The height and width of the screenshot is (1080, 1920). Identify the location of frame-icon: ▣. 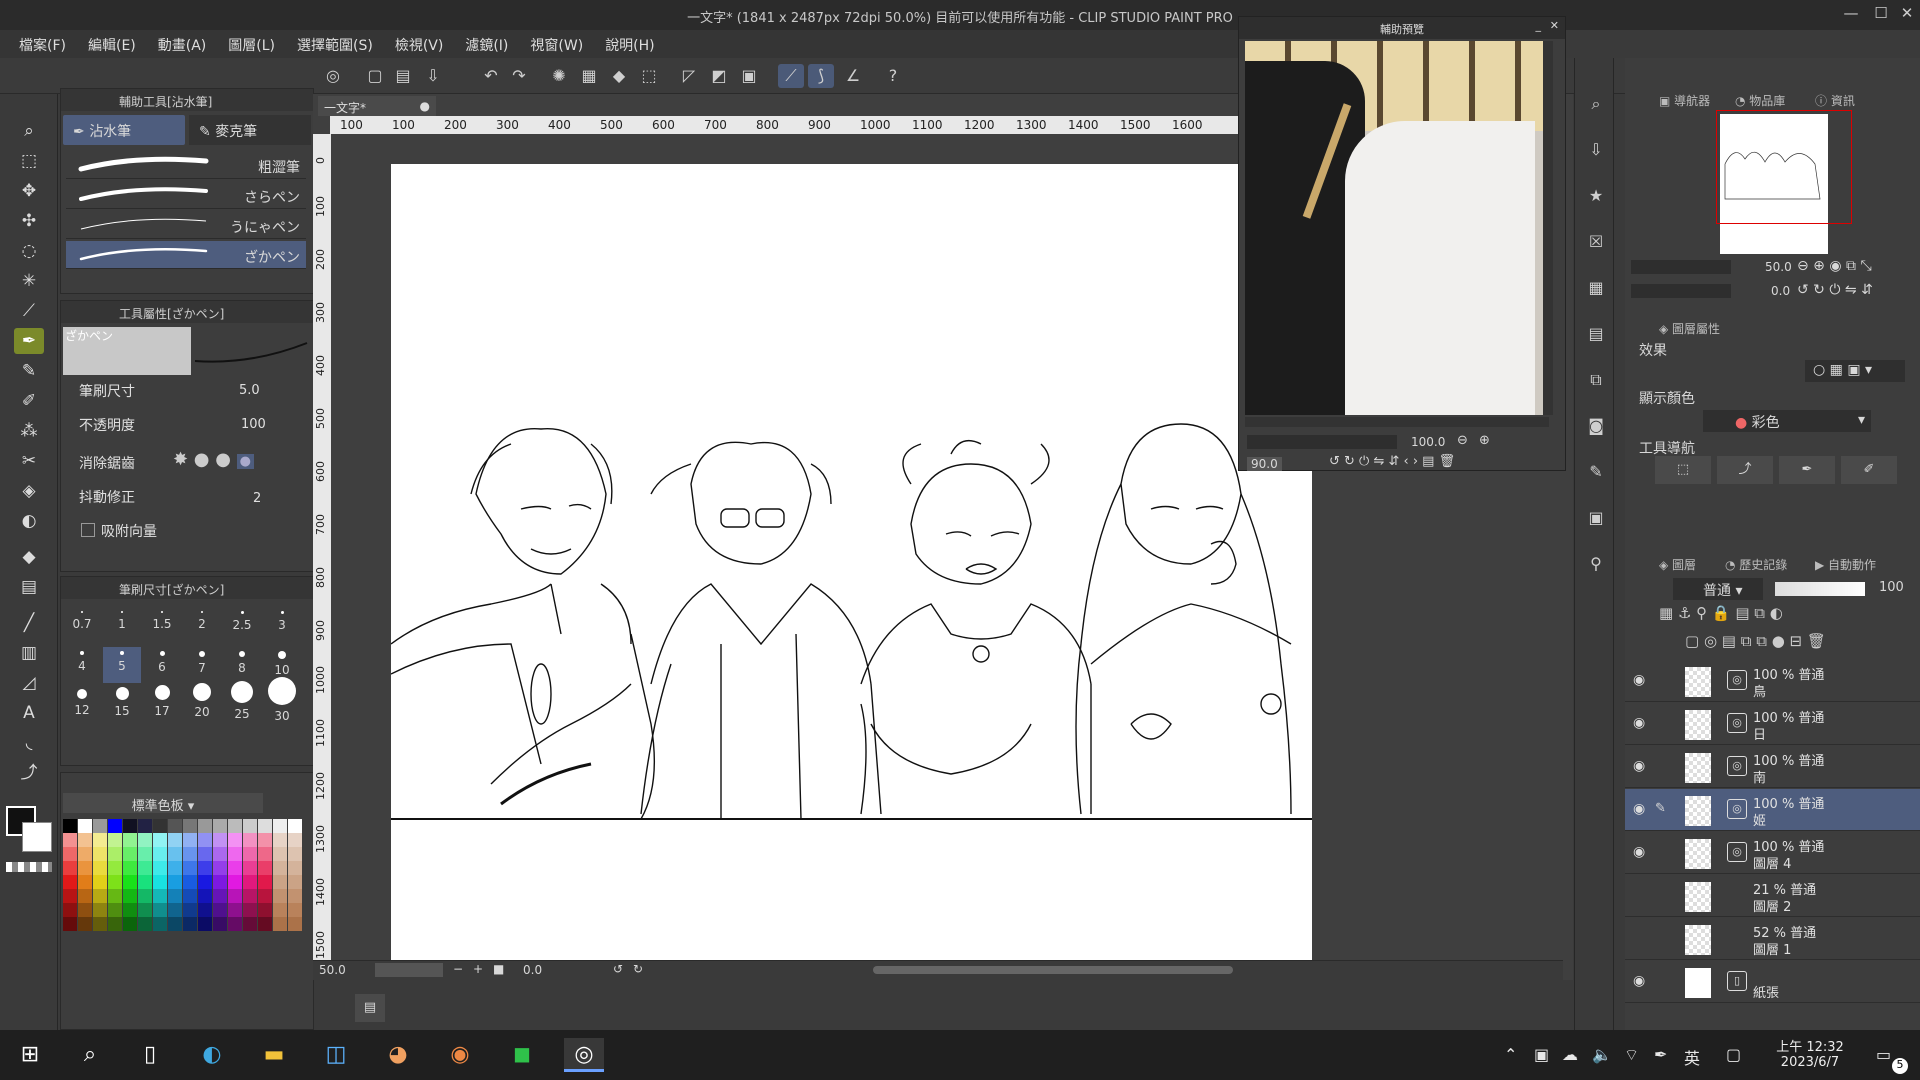
(749, 76).